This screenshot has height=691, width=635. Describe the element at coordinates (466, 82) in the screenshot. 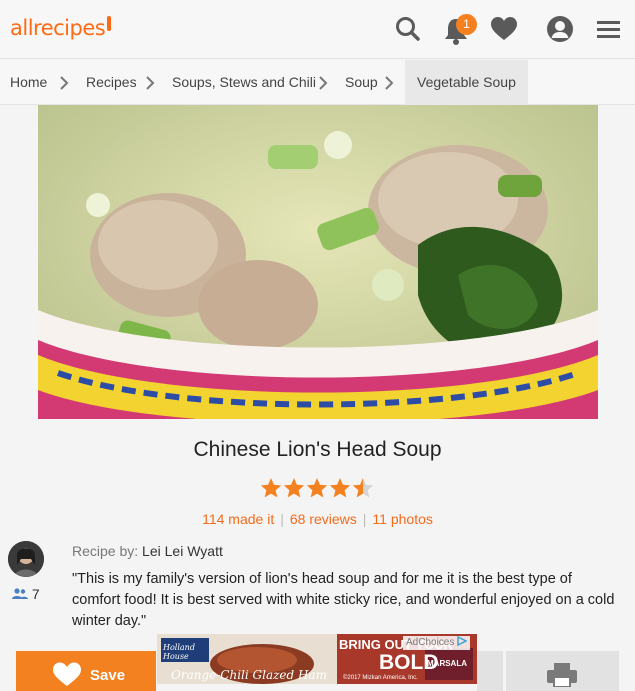

I see `breadcrumb-vegetable-soup: Vegetable Soup` at that location.